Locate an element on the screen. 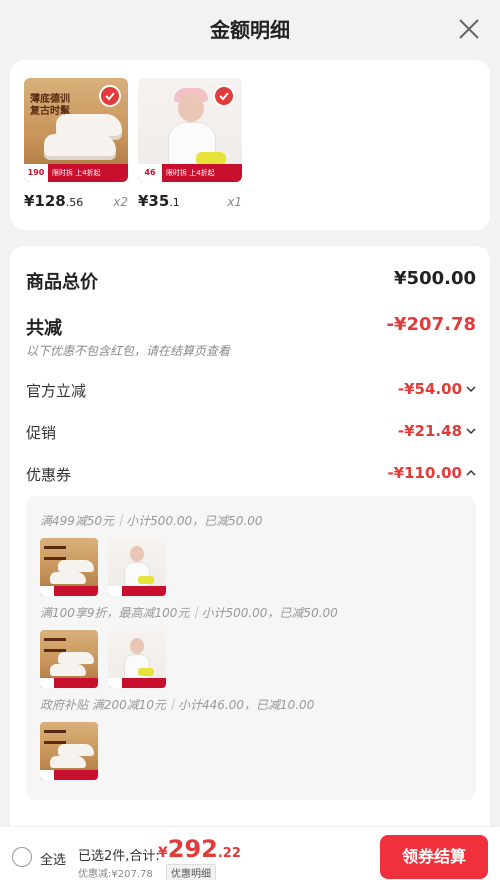 Image resolution: width=500 pixels, height=880 pixels. promo-bar: 190 限时拆 上4折起 is located at coordinates (76, 173).